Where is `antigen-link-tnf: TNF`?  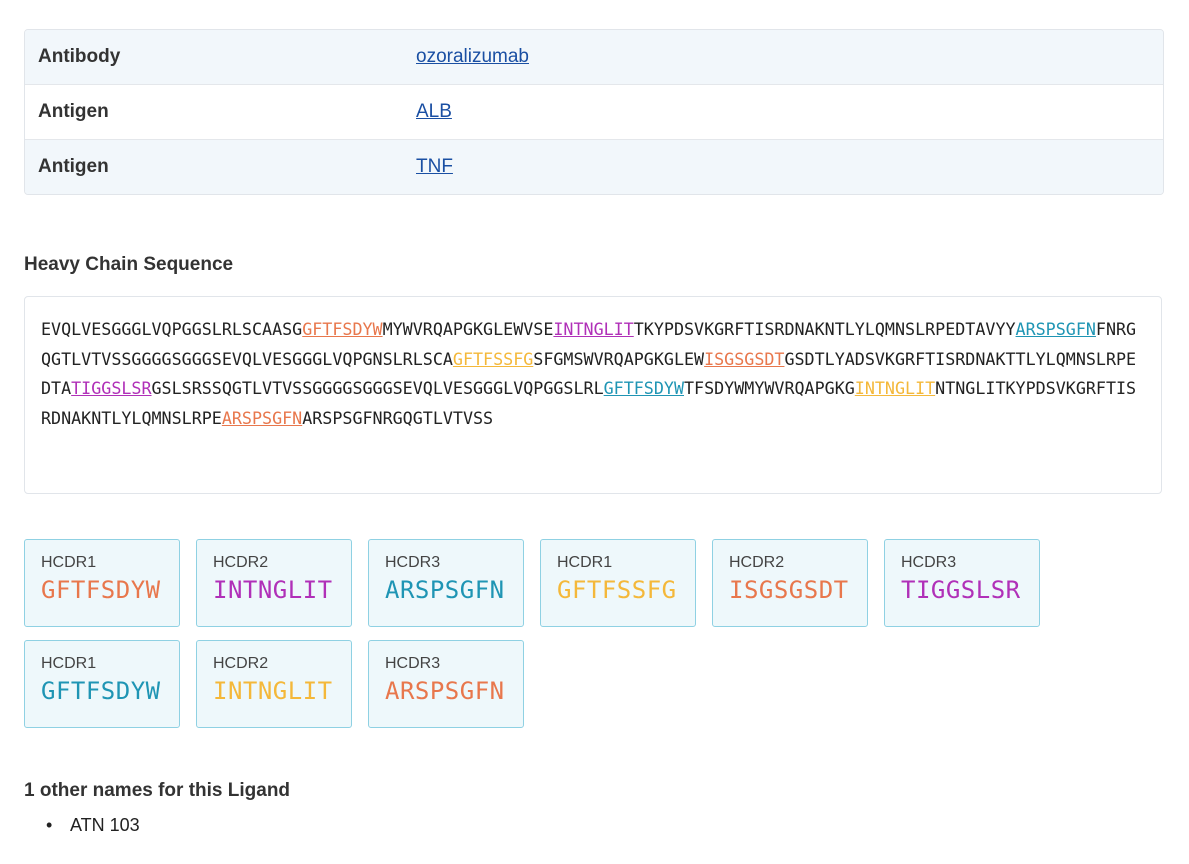
antigen-link-tnf: TNF is located at coordinates (434, 166).